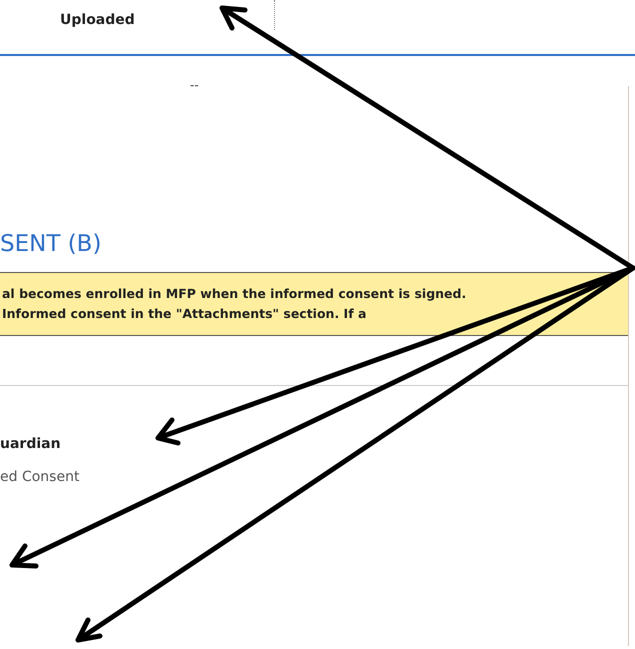 This screenshot has height=649, width=635. I want to click on field-label: uardian, so click(31, 444).